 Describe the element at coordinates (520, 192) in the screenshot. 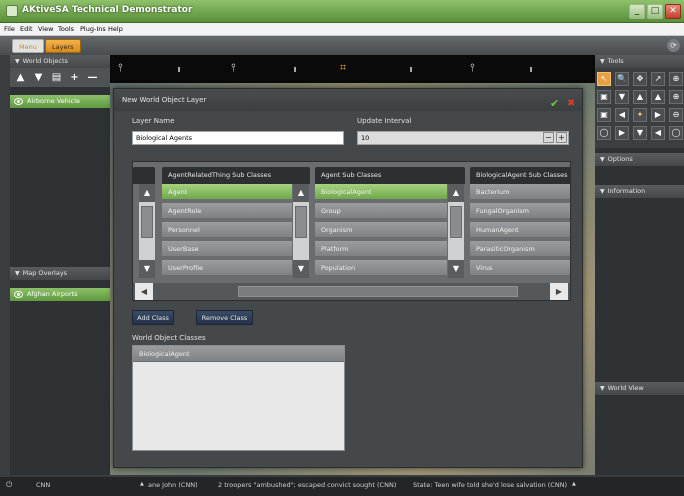

I see `list-item: Bacterium` at that location.